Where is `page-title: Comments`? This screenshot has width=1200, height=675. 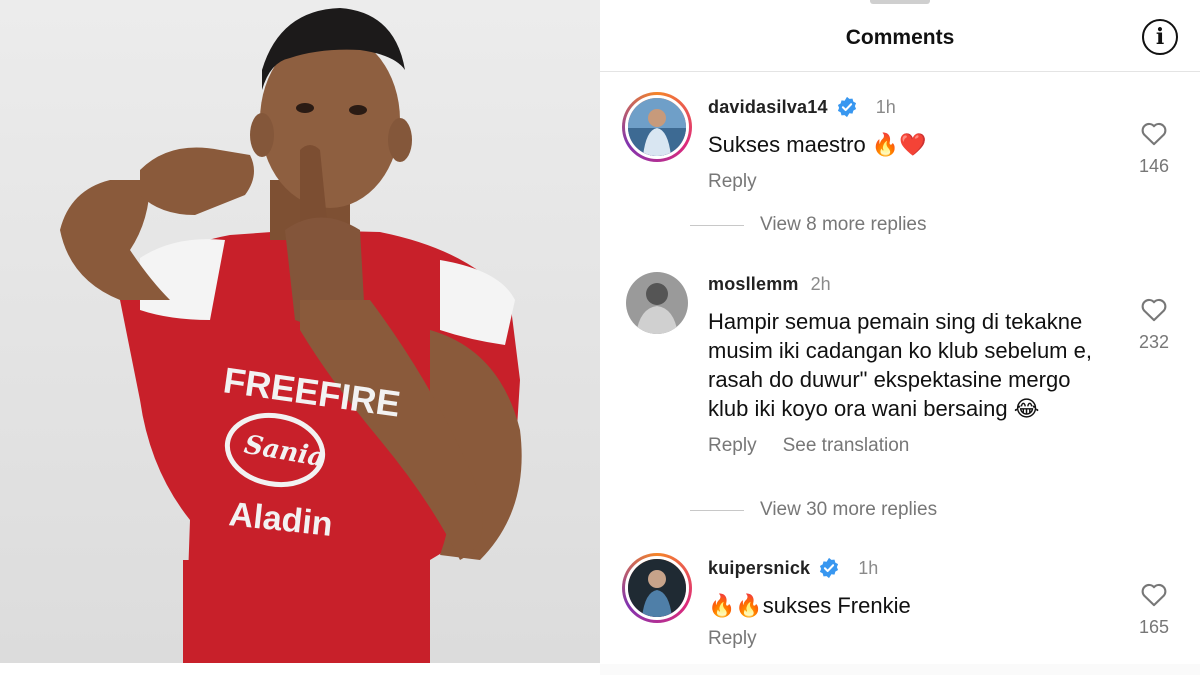 page-title: Comments is located at coordinates (900, 37).